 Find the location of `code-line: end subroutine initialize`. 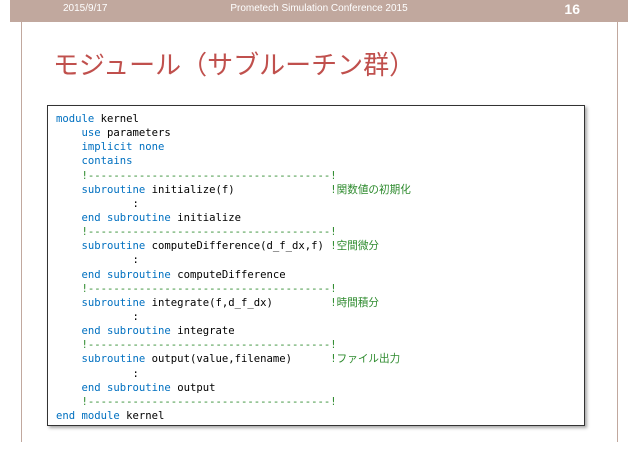

code-line: end subroutine initialize is located at coordinates (233, 218).